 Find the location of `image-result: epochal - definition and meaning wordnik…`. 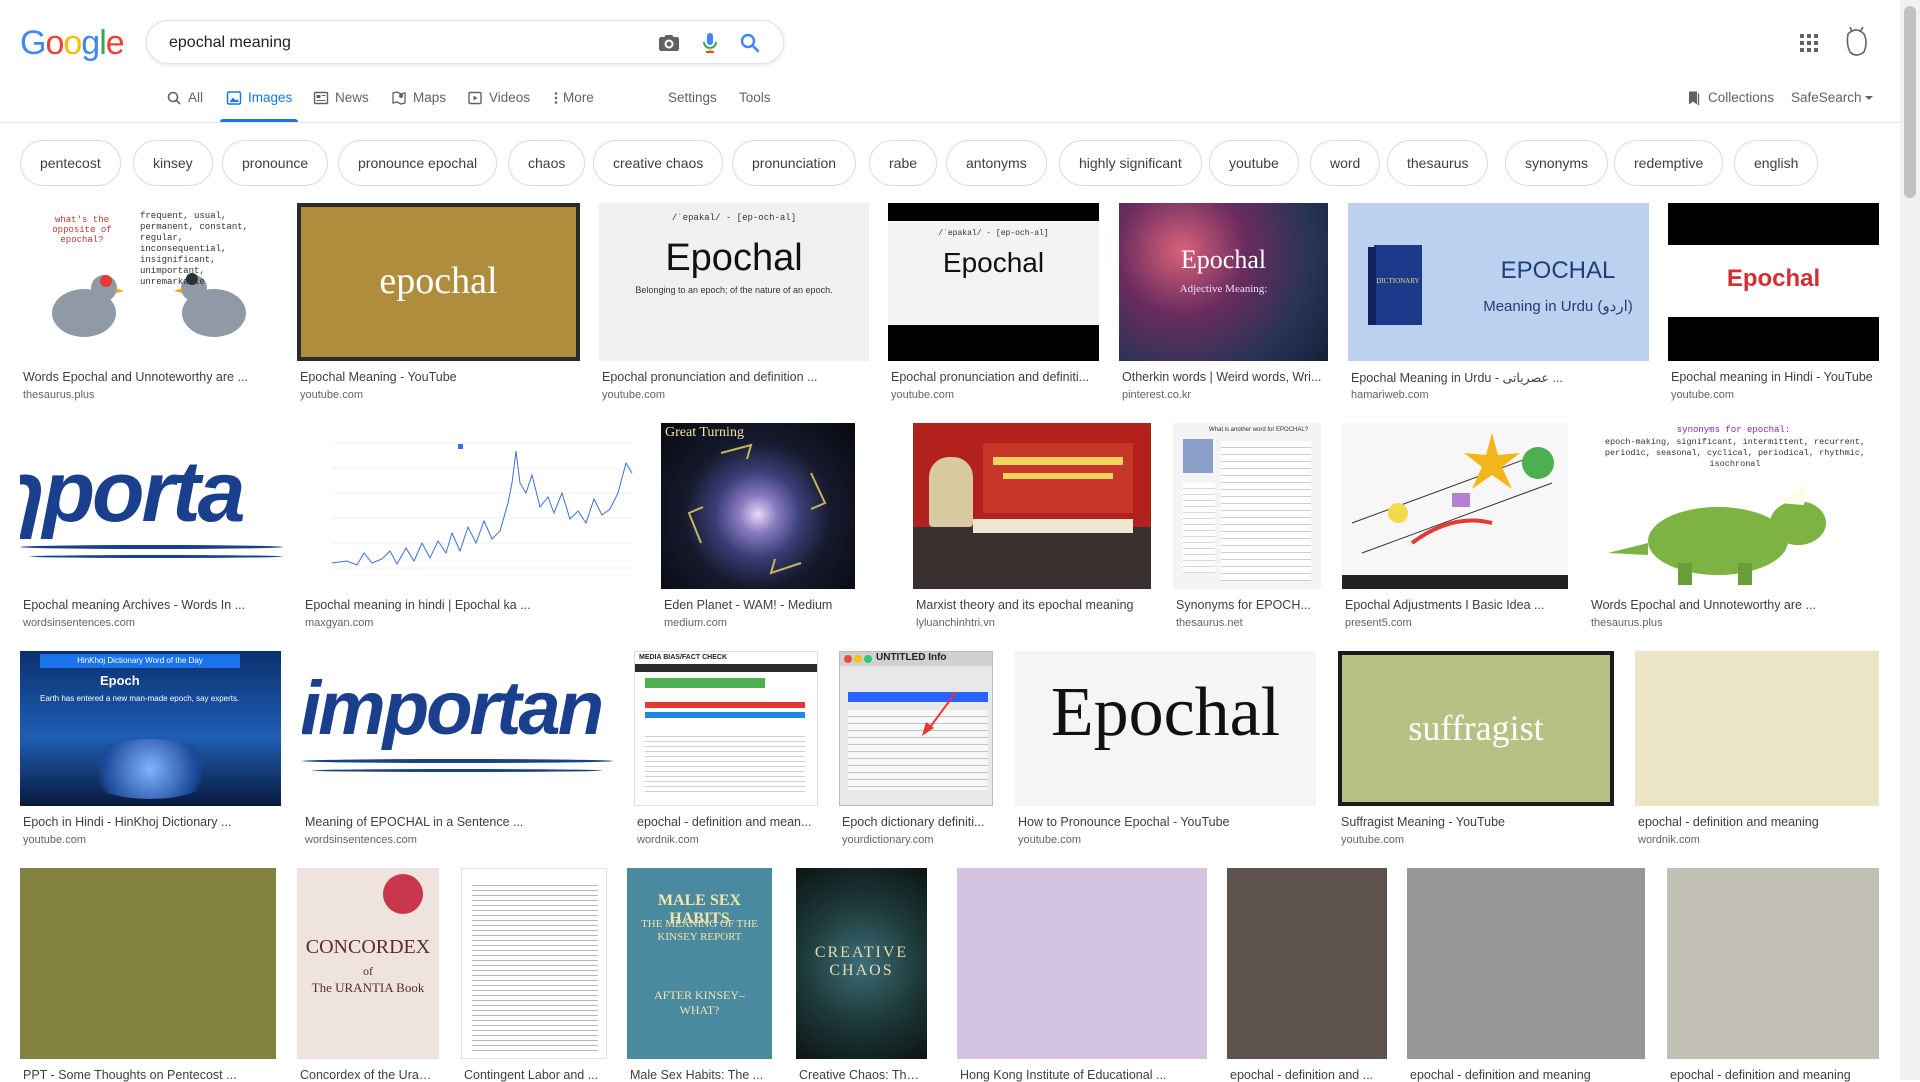

image-result: epochal - definition and meaning wordnik… is located at coordinates (1757, 751).